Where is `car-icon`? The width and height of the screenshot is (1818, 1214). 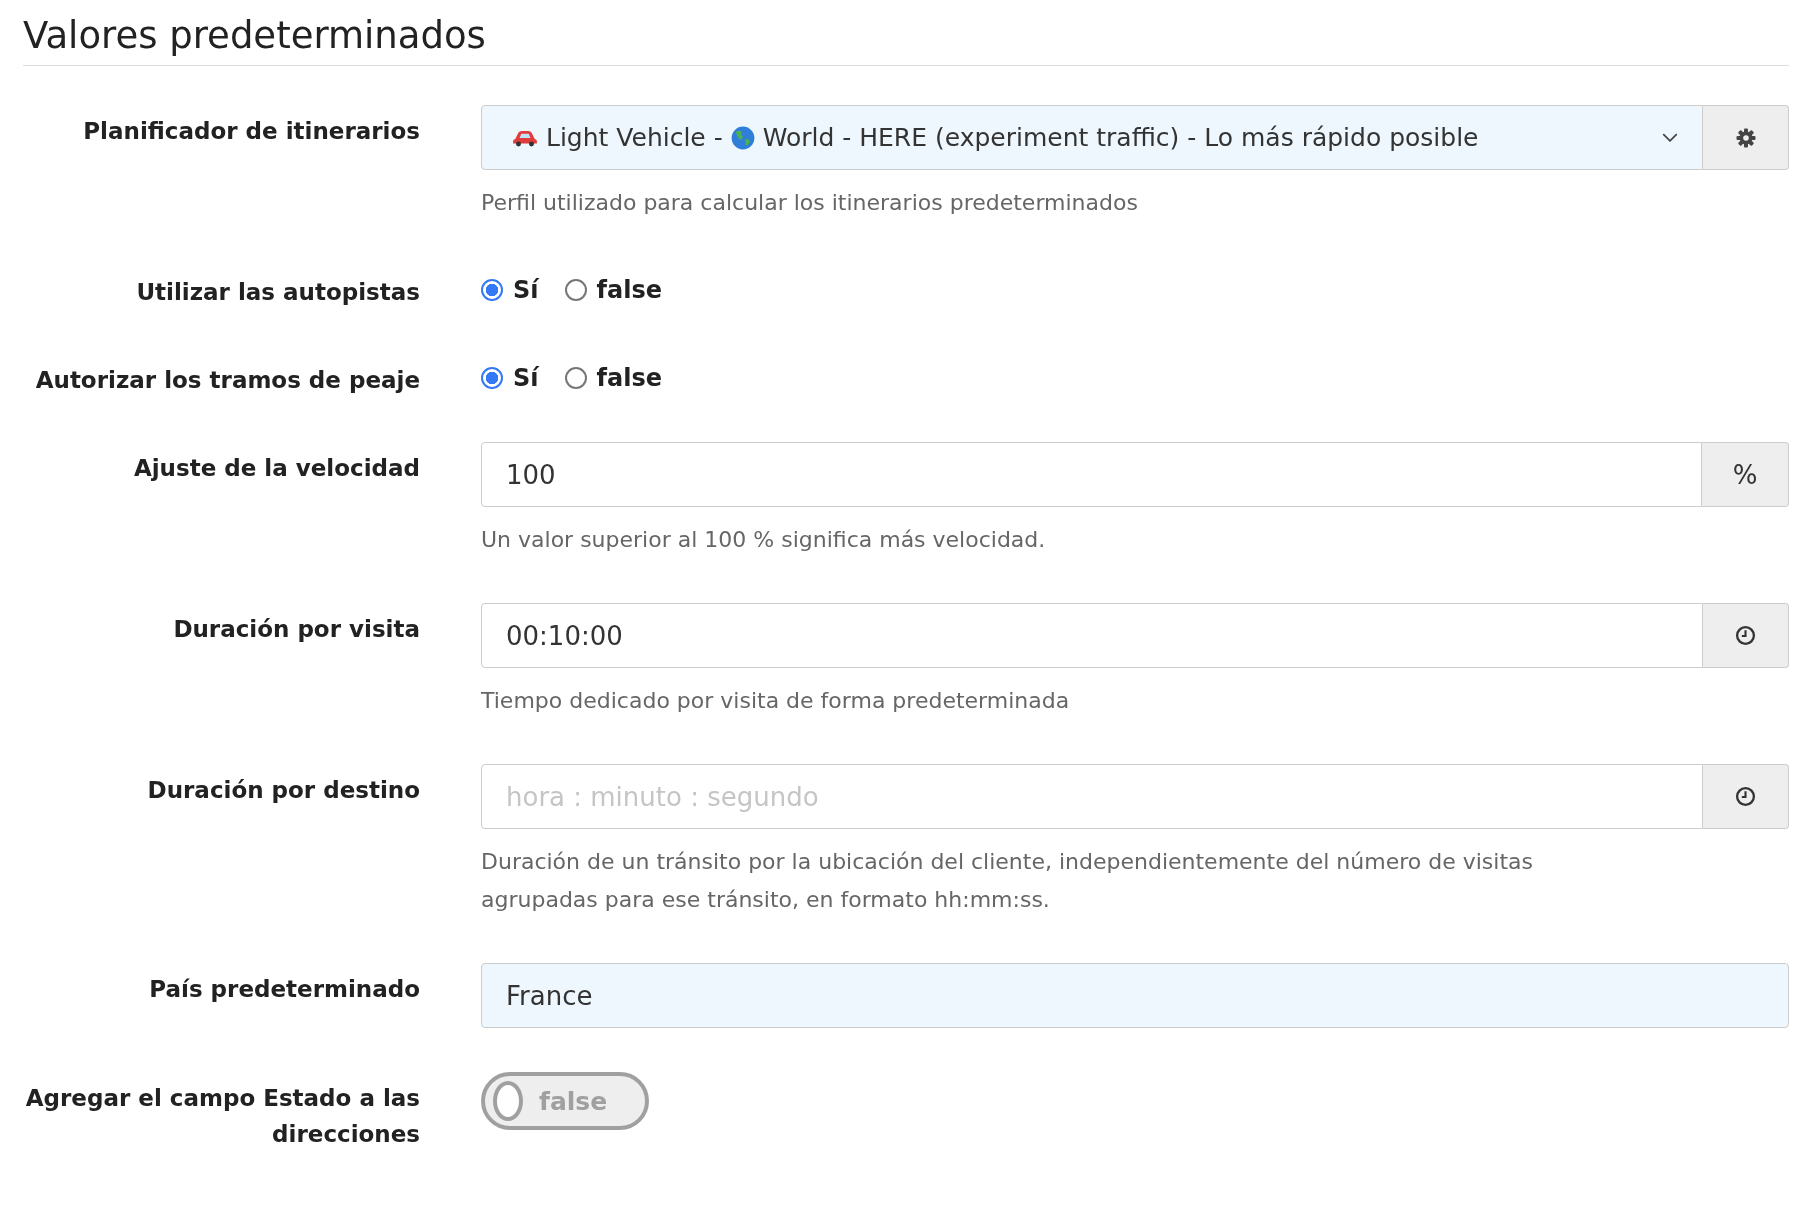 car-icon is located at coordinates (525, 137).